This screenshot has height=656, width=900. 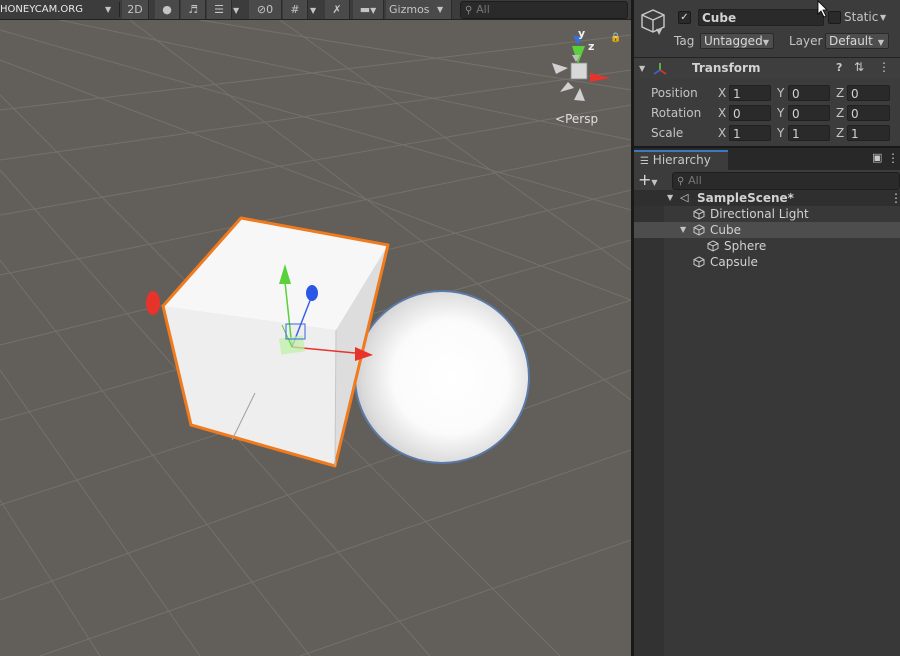 What do you see at coordinates (536, 9) in the screenshot?
I see `scene-search-input` at bounding box center [536, 9].